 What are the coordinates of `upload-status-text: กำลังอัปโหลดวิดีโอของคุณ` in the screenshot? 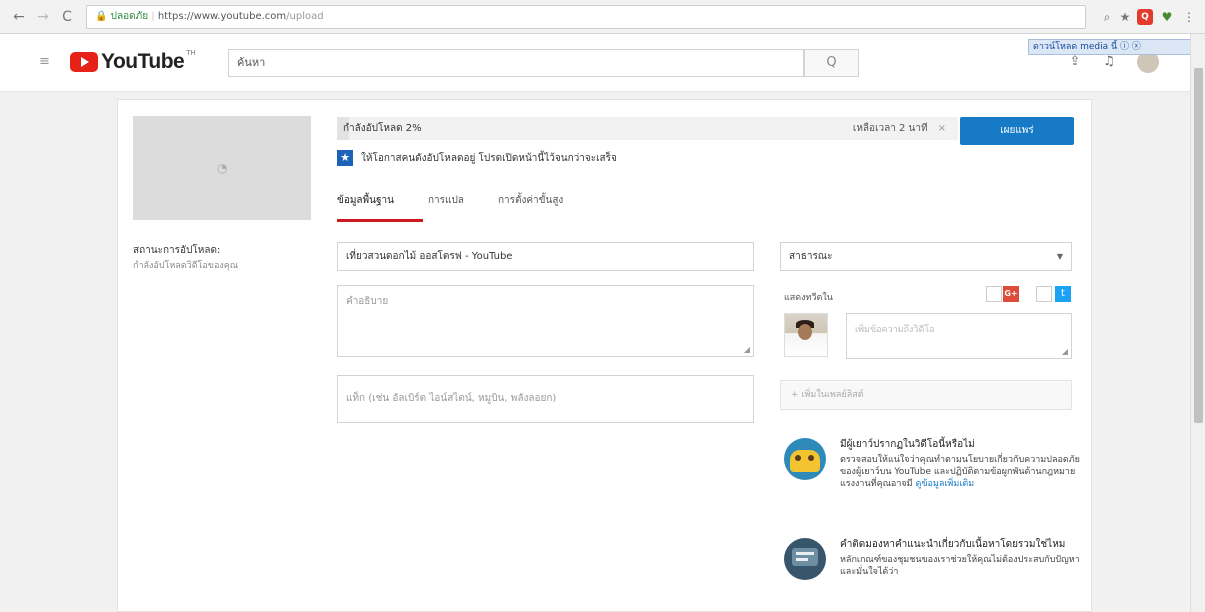 It's located at (186, 266).